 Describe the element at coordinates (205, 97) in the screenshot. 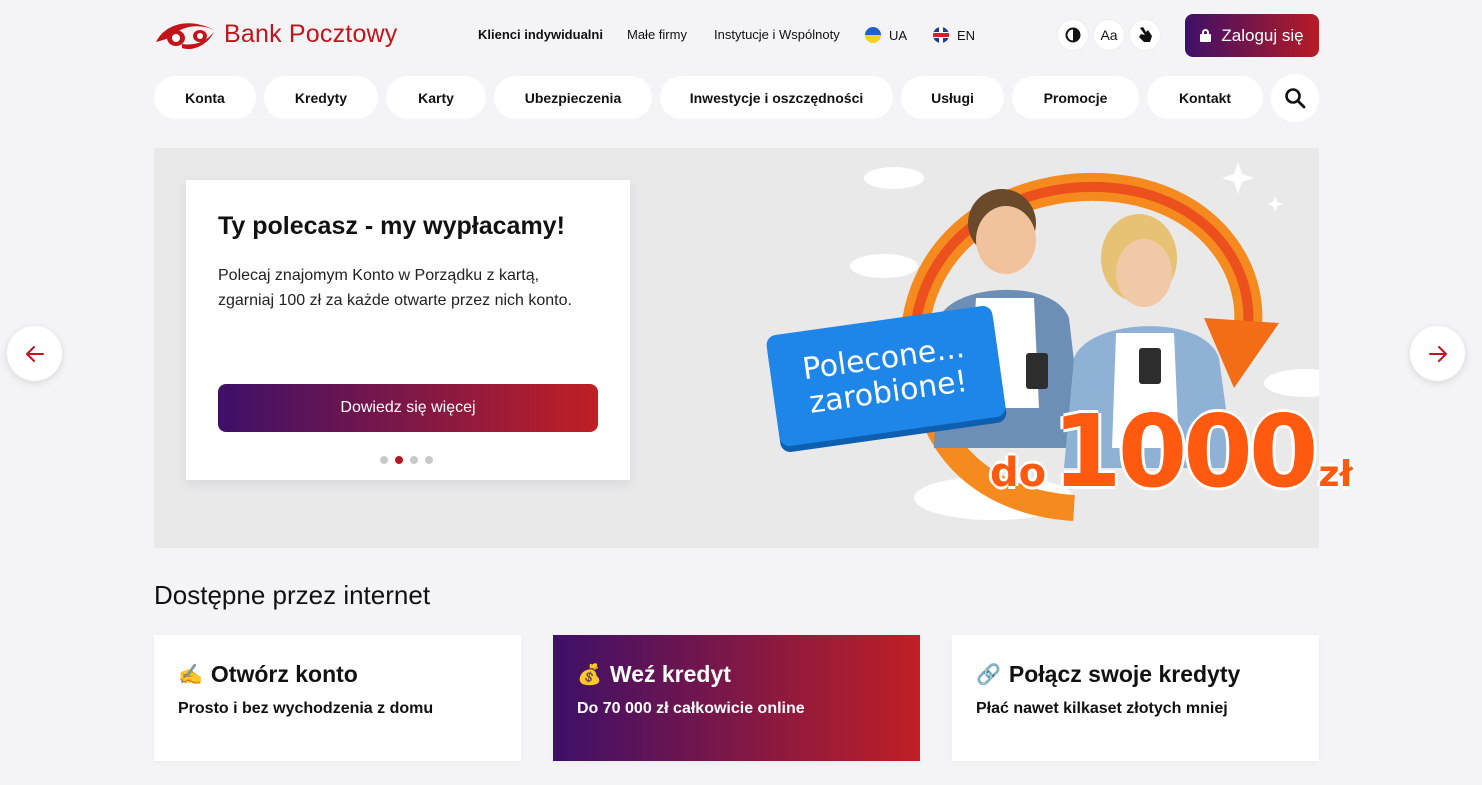

I see `menu-item-konta: Konta` at that location.